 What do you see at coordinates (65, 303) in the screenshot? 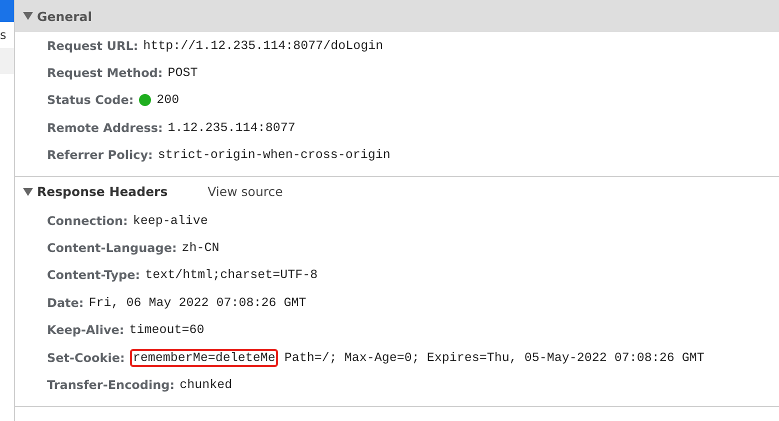
I see `header-name: Date:` at bounding box center [65, 303].